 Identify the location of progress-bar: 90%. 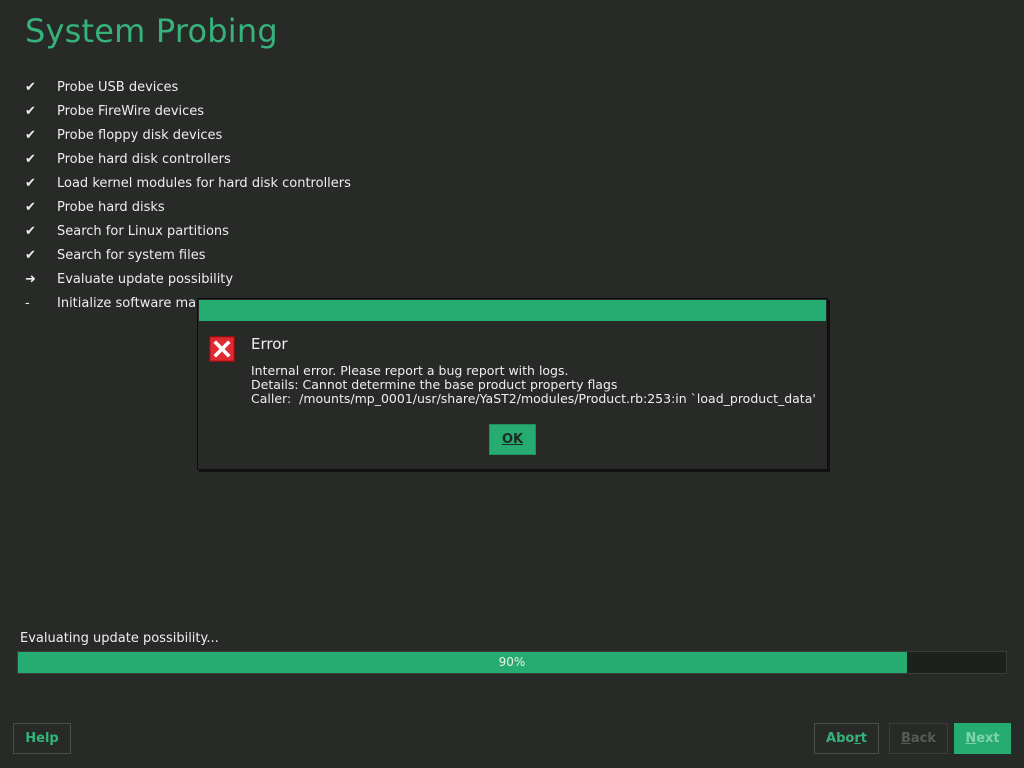
(512, 662).